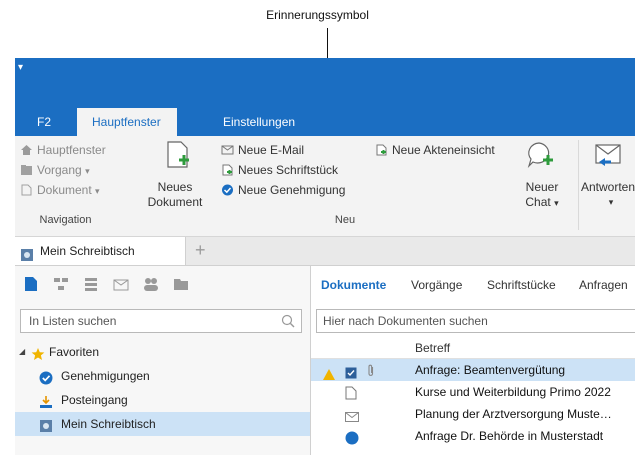  I want to click on tab-vorgaenge: Vorgänge, so click(436, 285).